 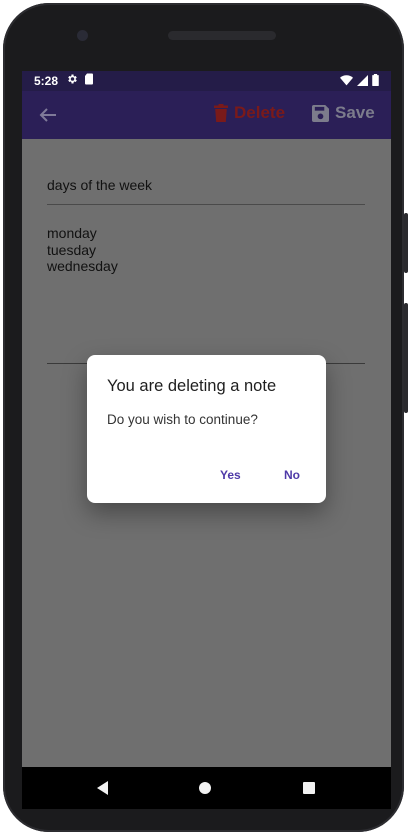 I want to click on wifi-icon, so click(x=346, y=79).